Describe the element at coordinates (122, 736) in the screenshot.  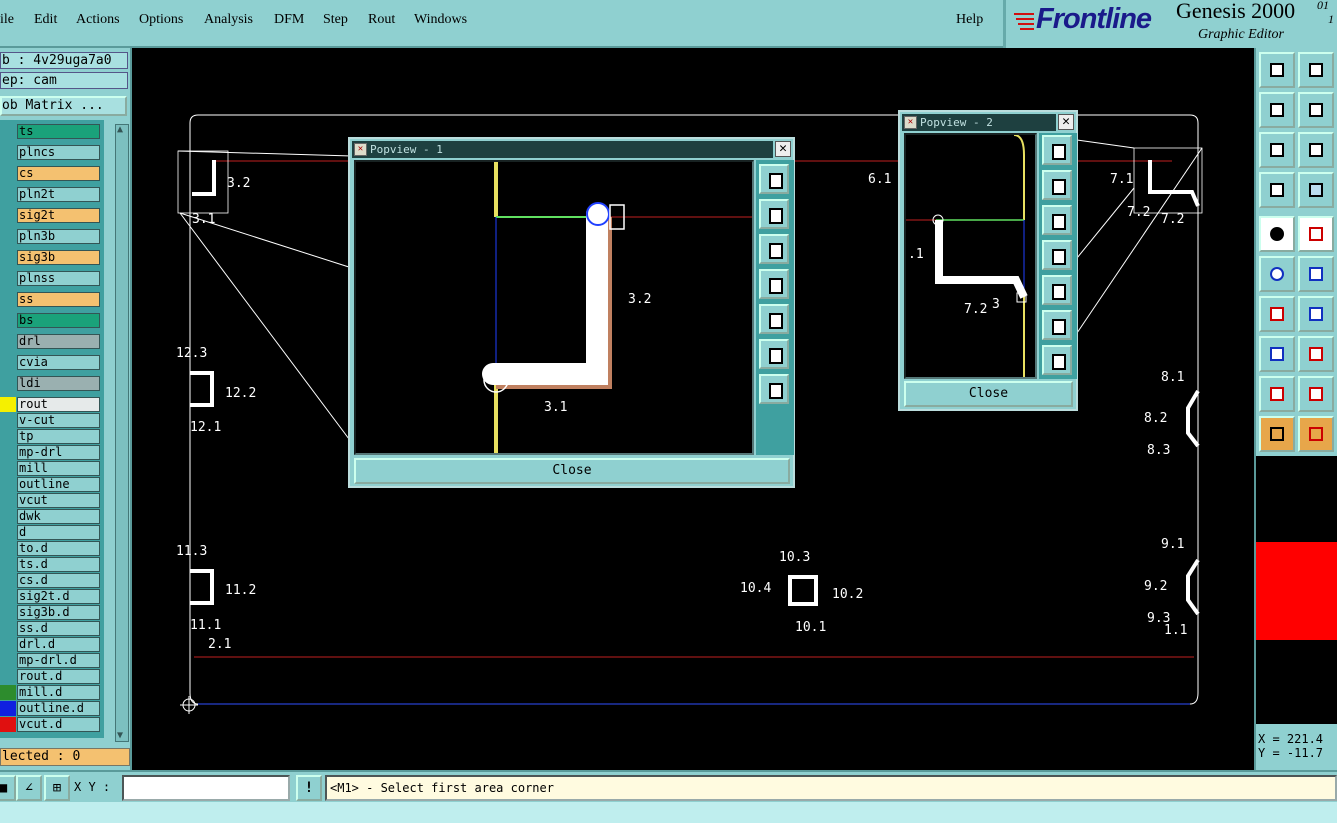
I see `scroll-down-icon: ▼` at that location.